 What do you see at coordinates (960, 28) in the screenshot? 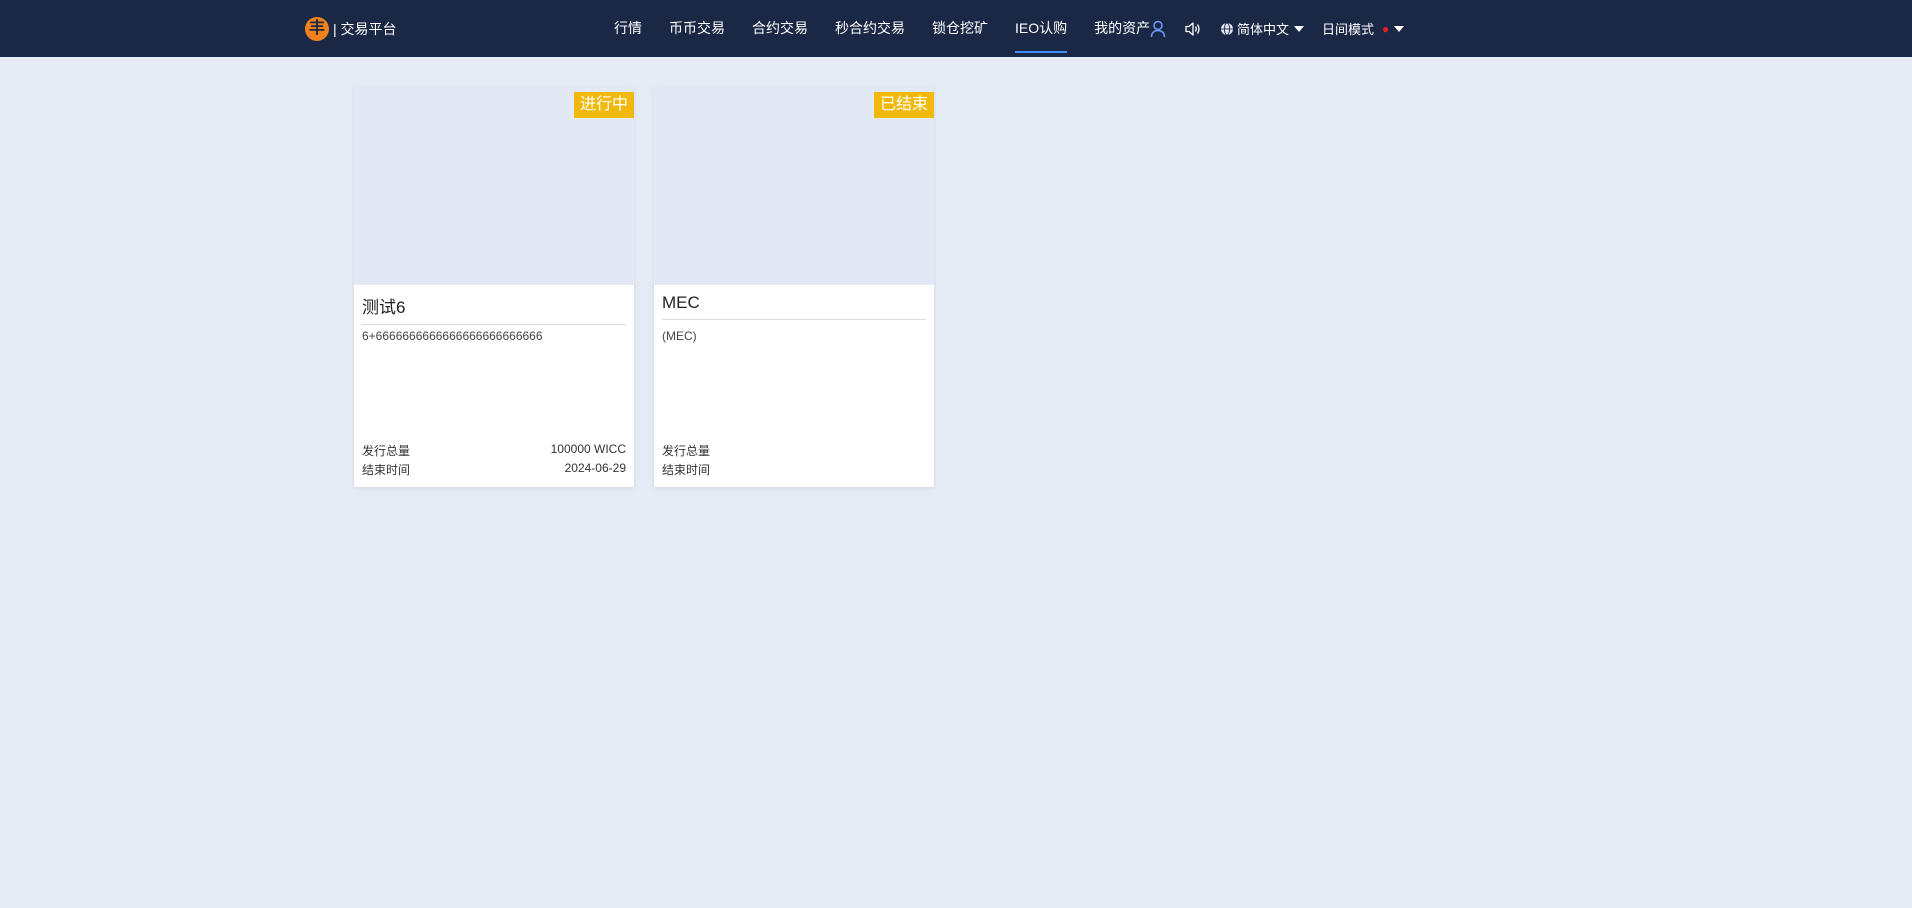
I see `nav-item-lock-mining: 锁仓挖矿` at bounding box center [960, 28].